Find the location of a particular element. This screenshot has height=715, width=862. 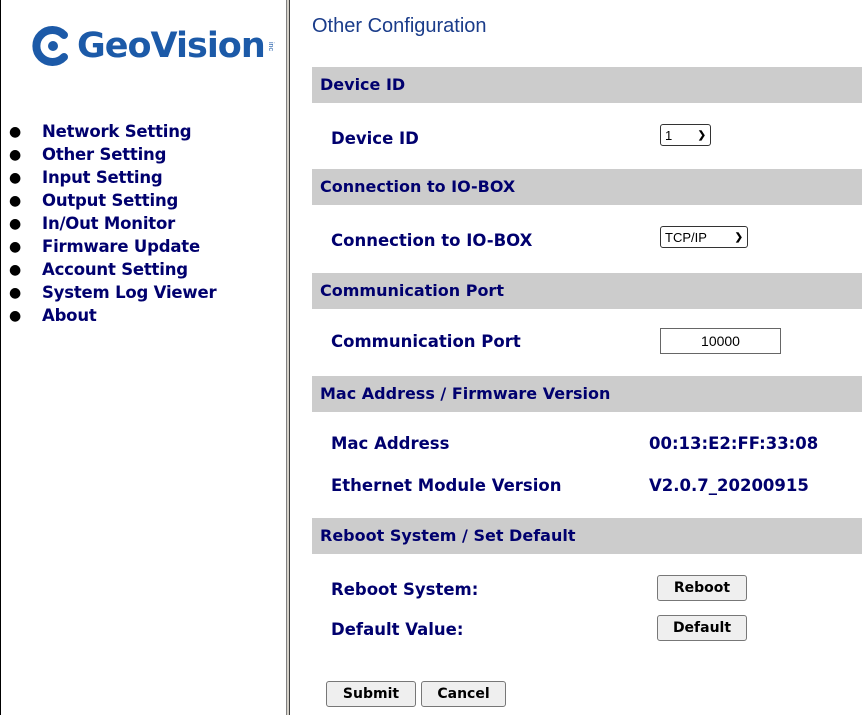

nav-item-other-setting: ● Other Setting is located at coordinates (112, 156).